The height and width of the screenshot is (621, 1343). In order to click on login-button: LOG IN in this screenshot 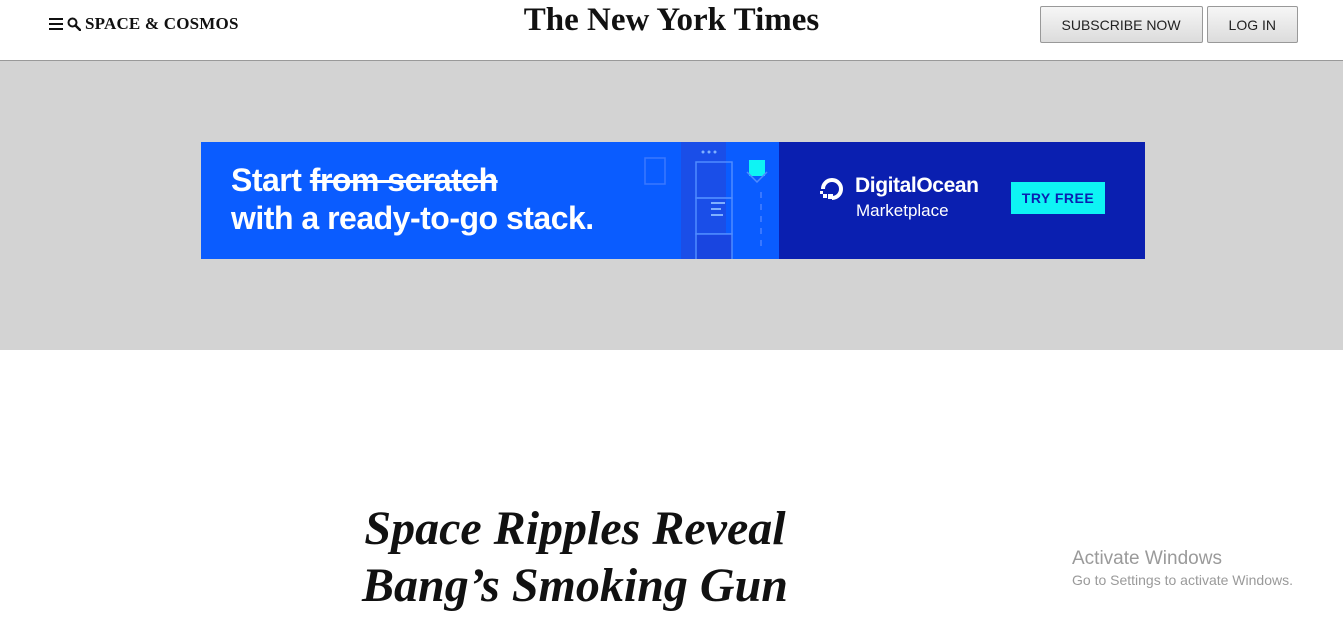, I will do `click(1252, 24)`.